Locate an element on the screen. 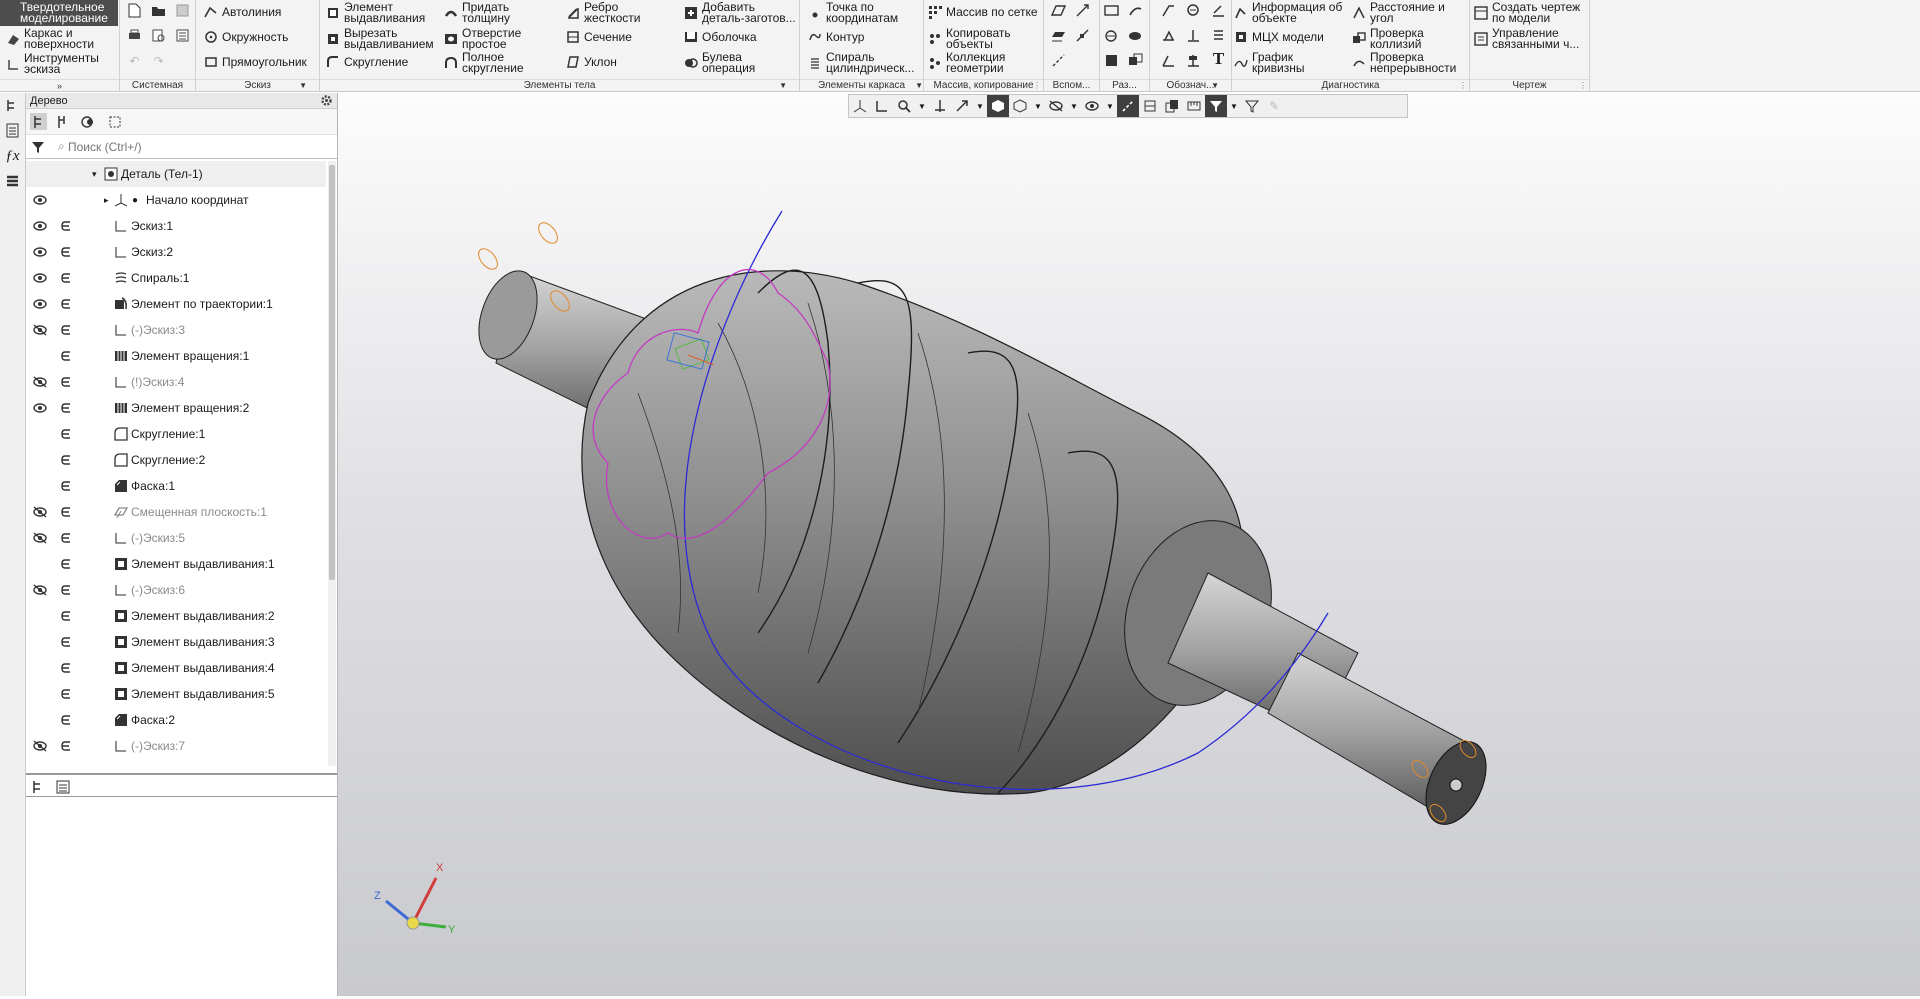 The image size is (1920, 999). lcs-icon is located at coordinates (860, 106).